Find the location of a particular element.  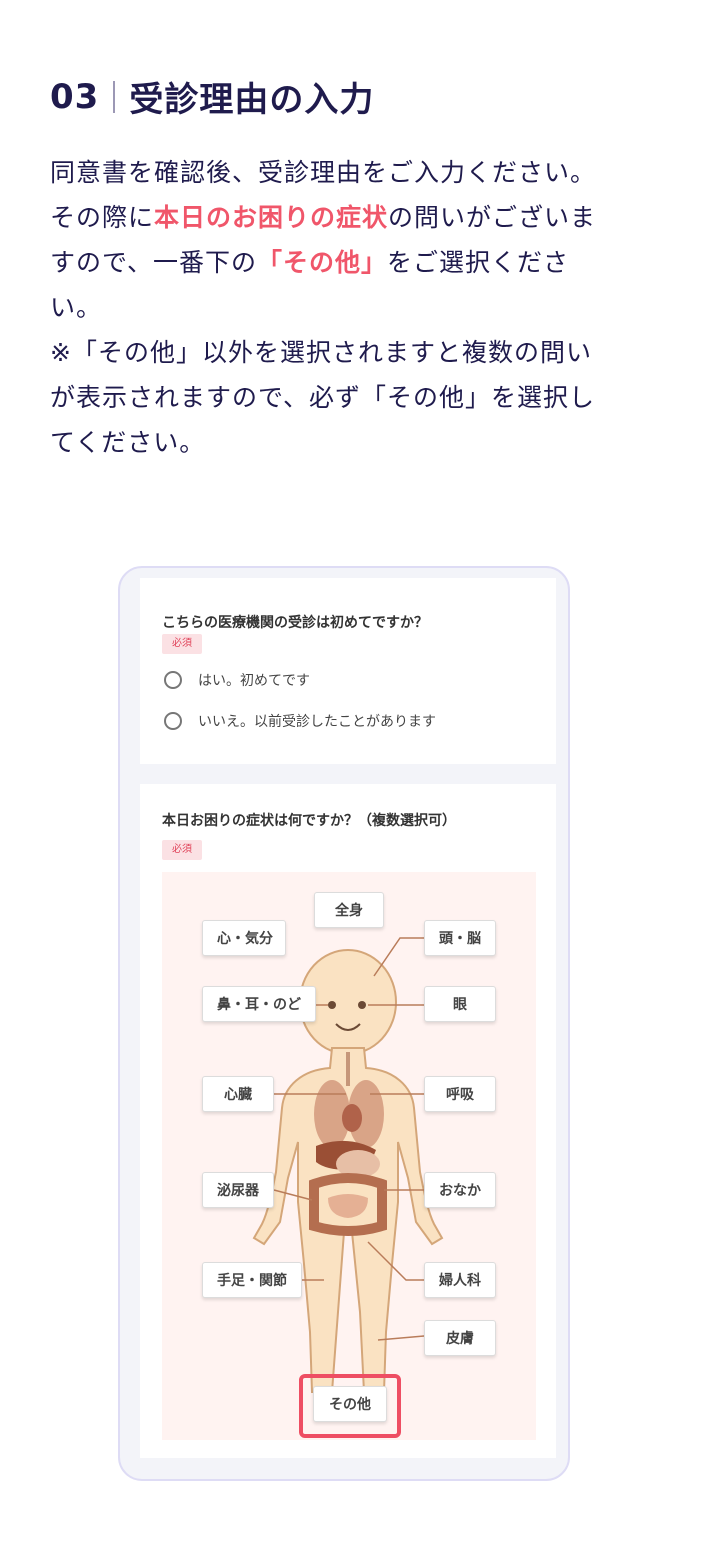

body-part-other: その他 is located at coordinates (350, 1404).